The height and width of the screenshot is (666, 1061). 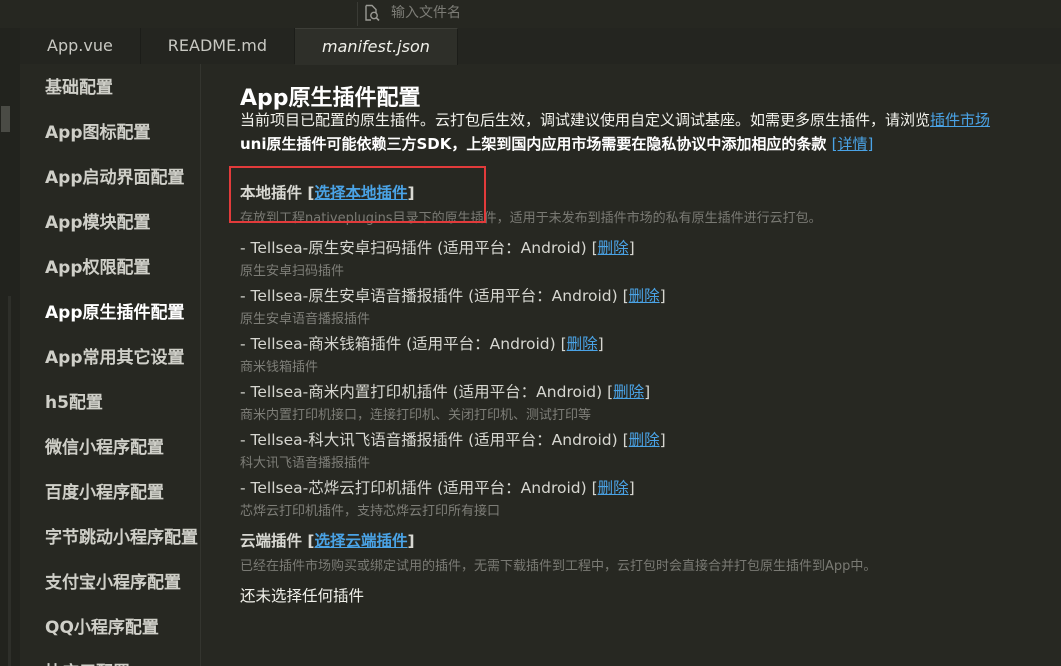 What do you see at coordinates (110, 536) in the screenshot?
I see `nav-item-toutiao-mp: 字节跳动小程序配置` at bounding box center [110, 536].